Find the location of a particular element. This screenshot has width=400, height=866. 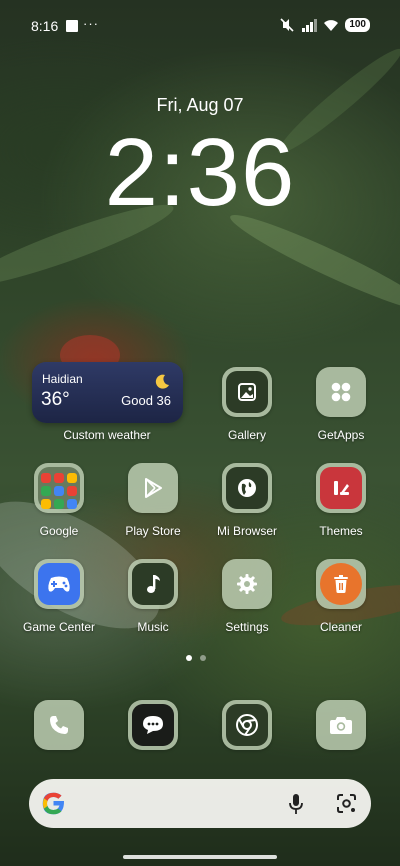

globe-icon is located at coordinates (247, 488).